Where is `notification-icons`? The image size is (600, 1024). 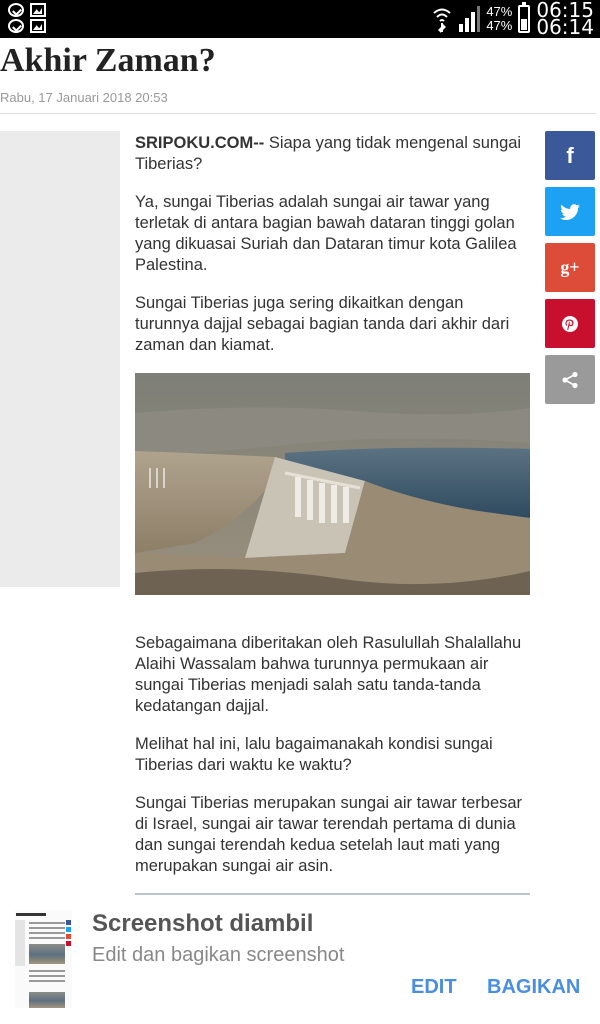
notification-icons is located at coordinates (27, 18).